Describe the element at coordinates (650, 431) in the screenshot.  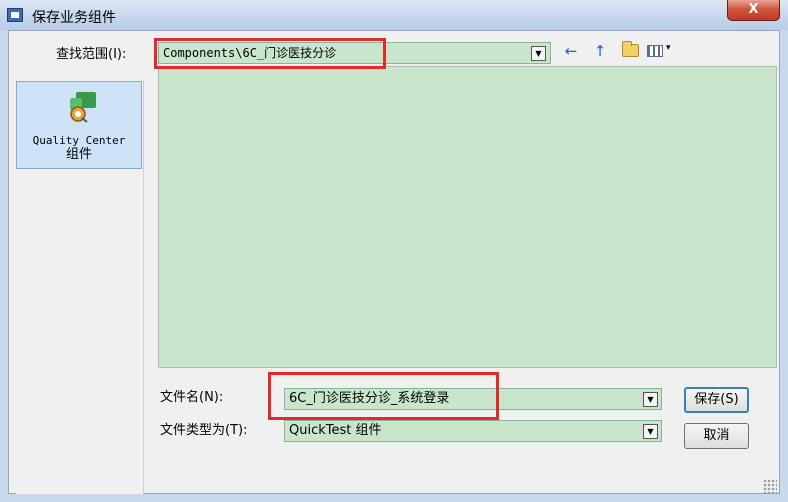
I see `filetype-dropdown-button: ▼` at that location.